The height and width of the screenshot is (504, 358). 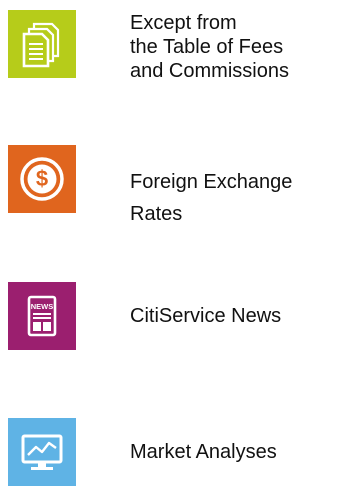 I want to click on dollar-coin-icon: $, so click(x=42, y=179).